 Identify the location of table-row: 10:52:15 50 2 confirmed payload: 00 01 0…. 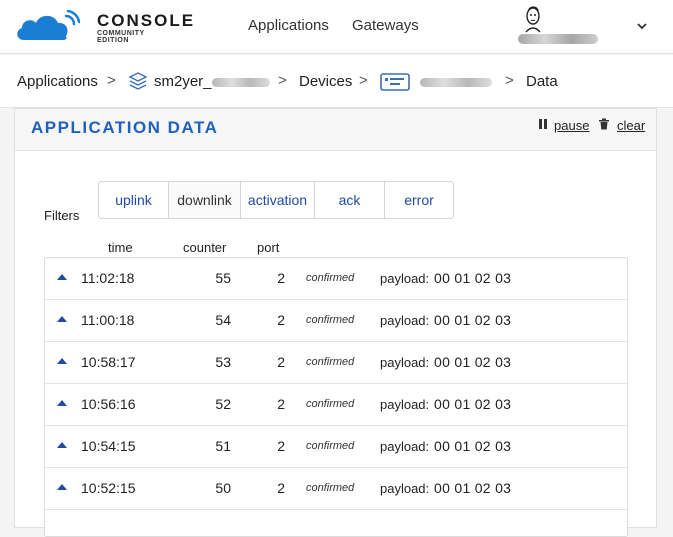
(336, 489).